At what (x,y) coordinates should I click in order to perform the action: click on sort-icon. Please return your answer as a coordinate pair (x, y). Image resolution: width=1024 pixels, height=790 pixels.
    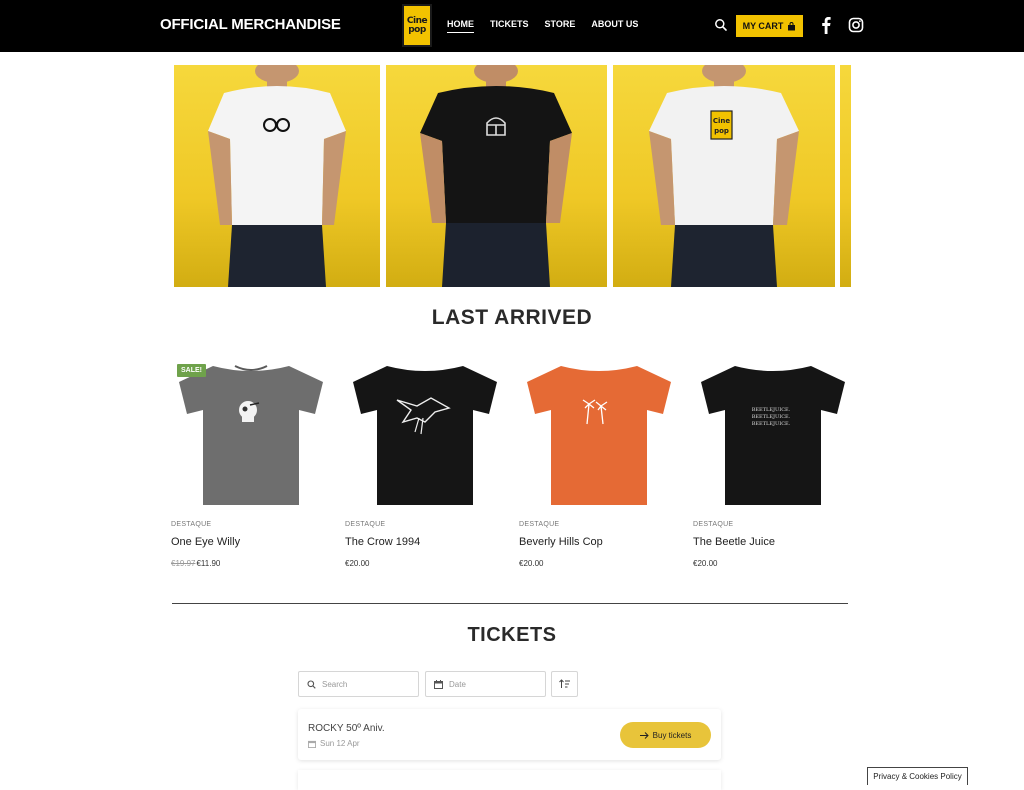
    Looking at the image, I should click on (564, 683).